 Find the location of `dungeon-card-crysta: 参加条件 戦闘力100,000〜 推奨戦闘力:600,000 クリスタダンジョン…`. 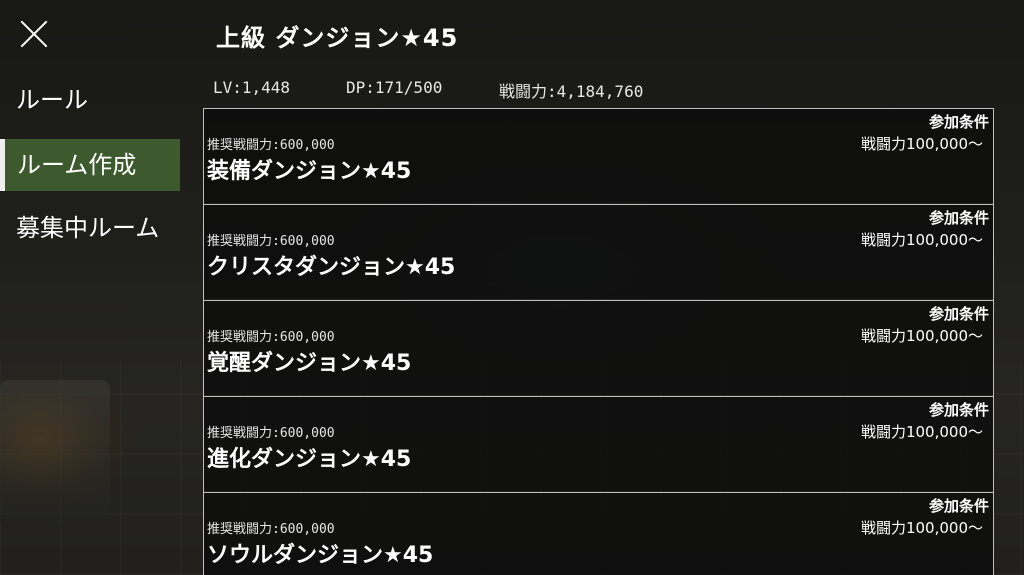

dungeon-card-crysta: 参加条件 戦闘力100,000〜 推奨戦闘力:600,000 クリスタダンジョン… is located at coordinates (598, 251).